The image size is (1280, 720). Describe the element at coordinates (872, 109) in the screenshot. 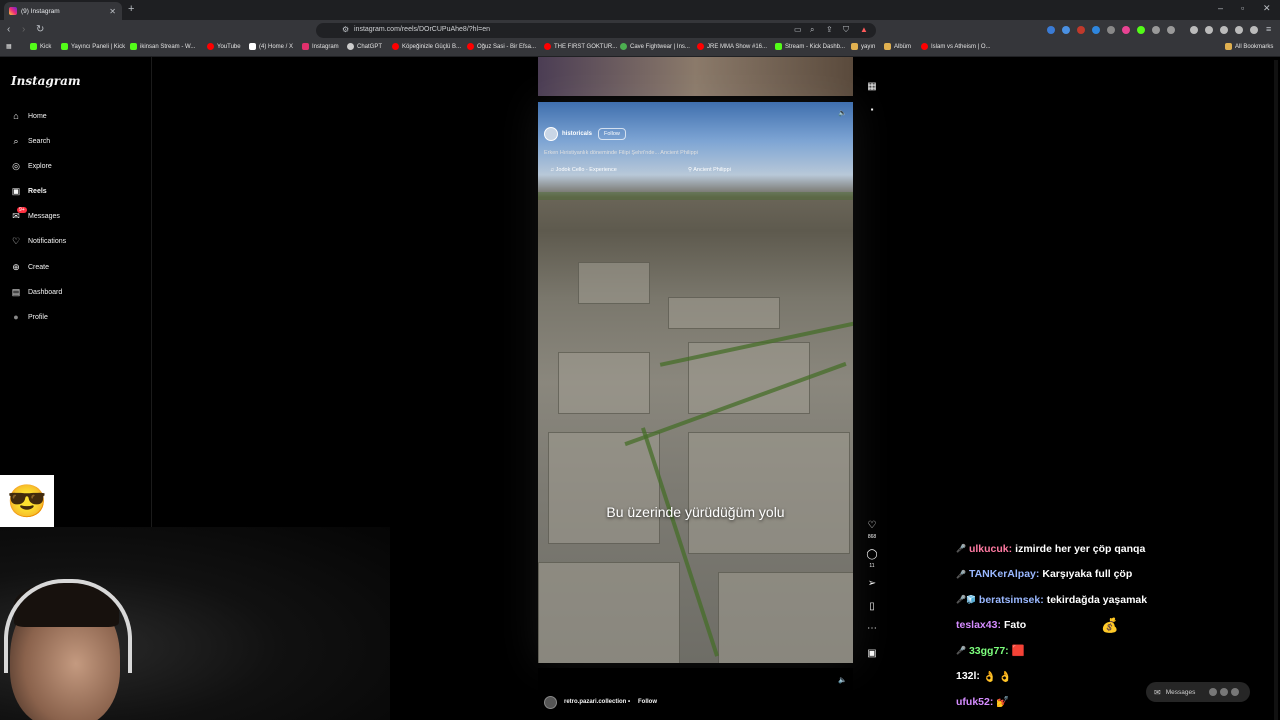

I see `previous-reel-thumb-icon: ▪` at that location.